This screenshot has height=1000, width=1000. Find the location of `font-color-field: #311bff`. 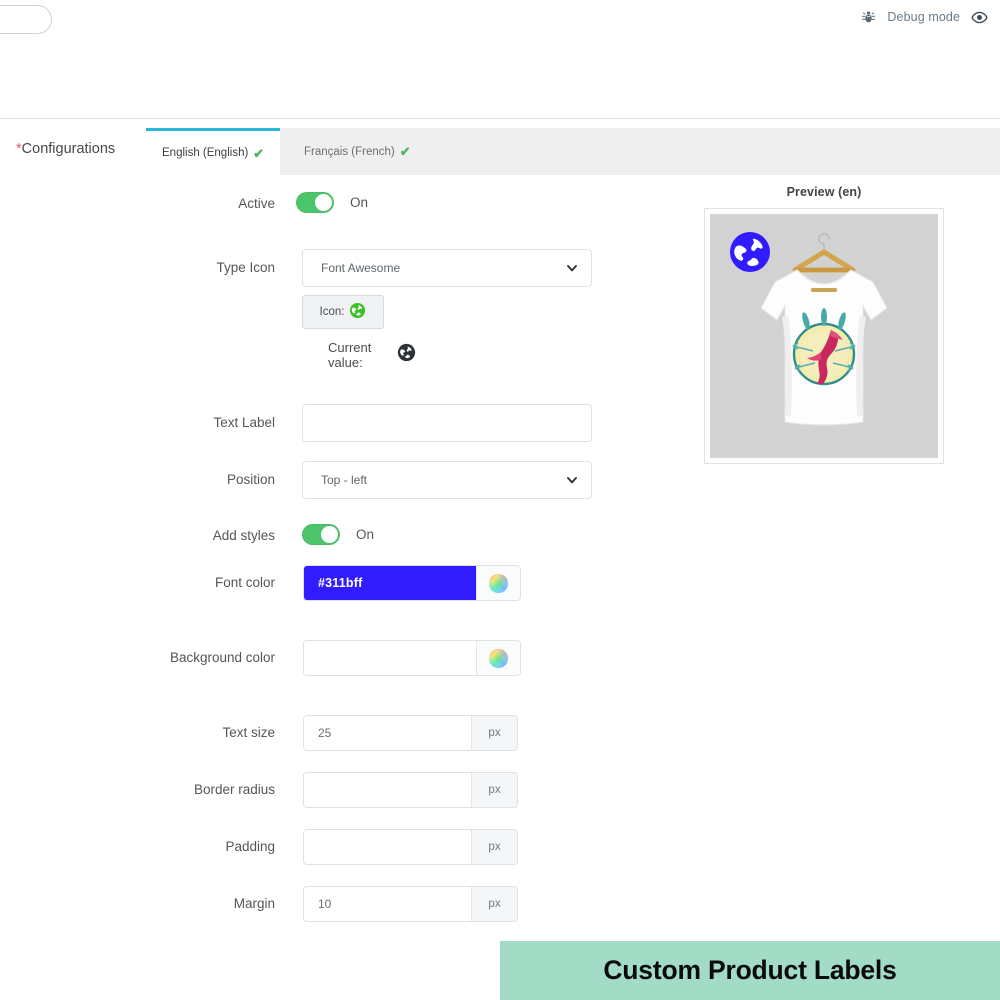

font-color-field: #311bff is located at coordinates (412, 583).